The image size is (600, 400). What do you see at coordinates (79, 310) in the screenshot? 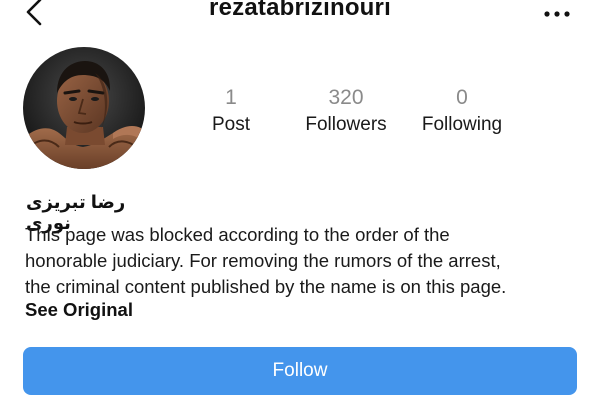
I see `see-original-link: See Original` at bounding box center [79, 310].